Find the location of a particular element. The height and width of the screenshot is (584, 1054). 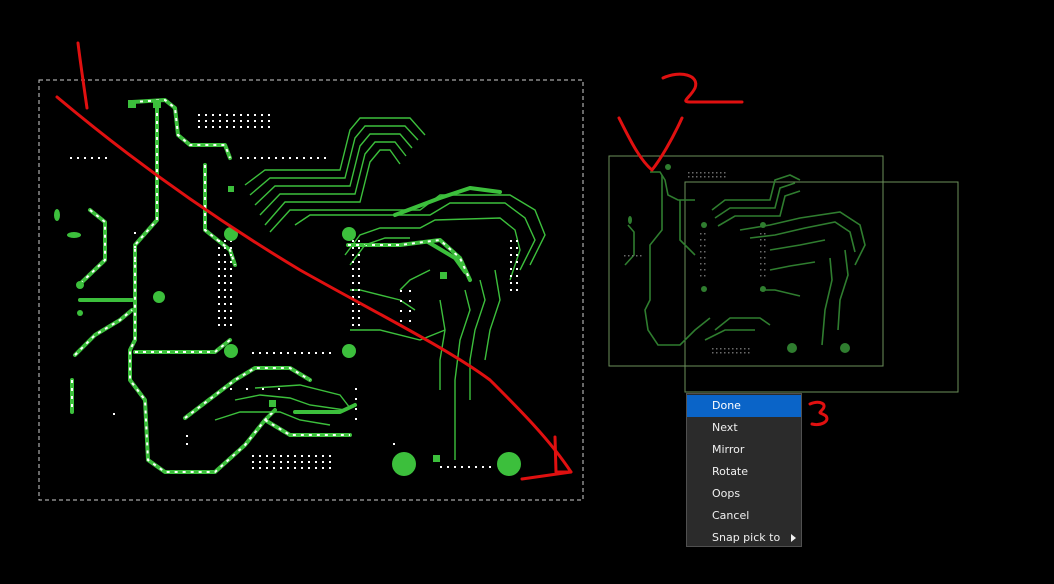

menu-item-done: Done is located at coordinates (744, 406).